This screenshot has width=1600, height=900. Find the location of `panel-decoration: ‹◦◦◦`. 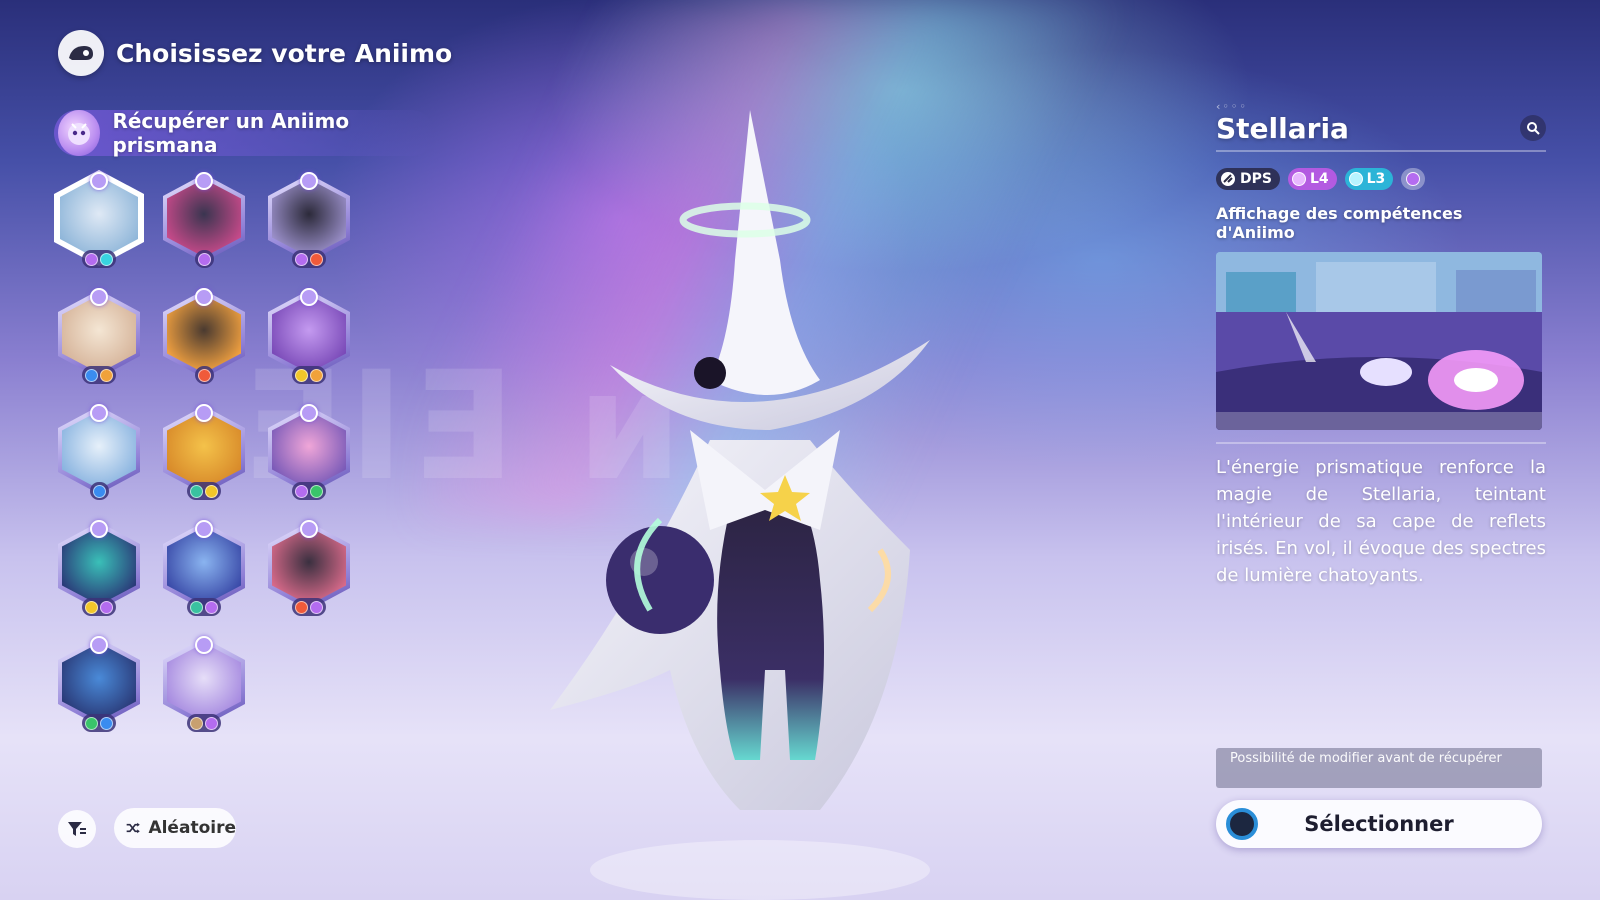

panel-decoration: ‹◦◦◦ is located at coordinates (1232, 106).